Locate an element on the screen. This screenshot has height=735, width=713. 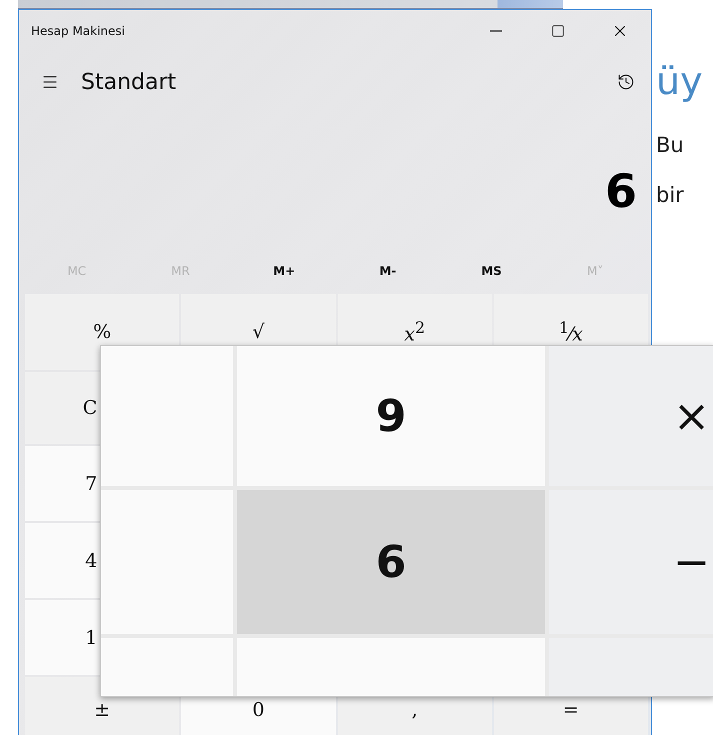
magnified-key: × is located at coordinates (631, 416).